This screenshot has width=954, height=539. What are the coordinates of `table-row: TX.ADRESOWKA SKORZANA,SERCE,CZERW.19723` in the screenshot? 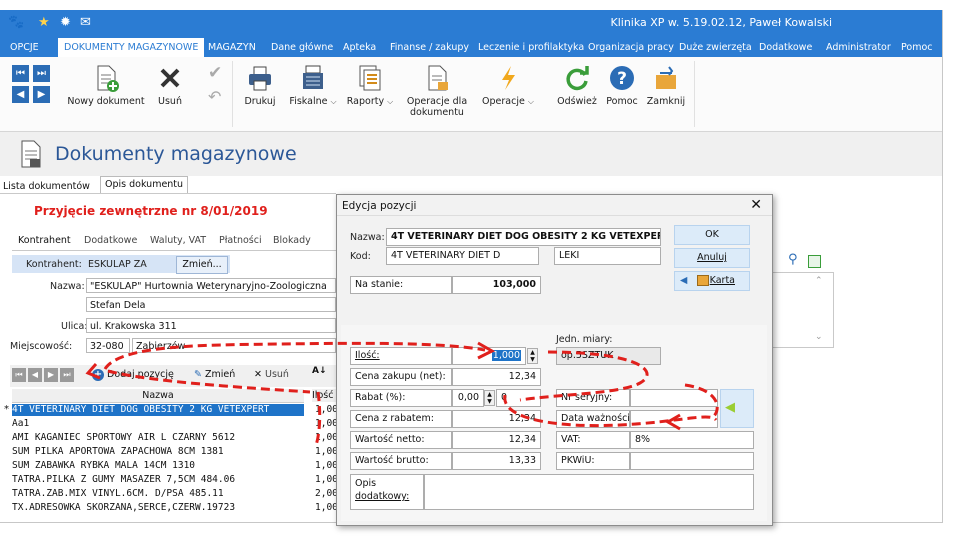 It's located at (158, 508).